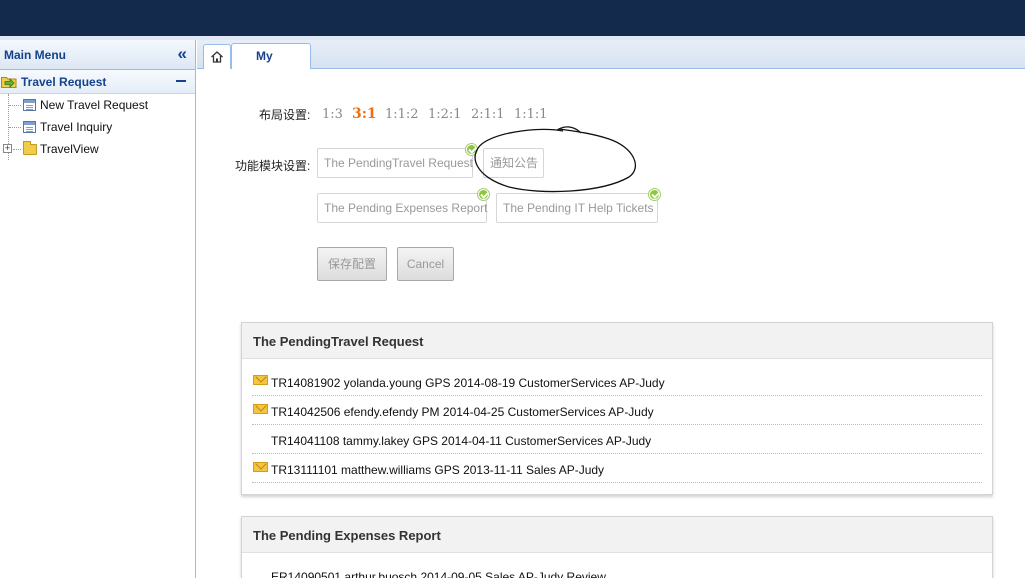 This screenshot has width=1025, height=578. What do you see at coordinates (617, 535) in the screenshot?
I see `panel-header: The Pending Expenses Report` at bounding box center [617, 535].